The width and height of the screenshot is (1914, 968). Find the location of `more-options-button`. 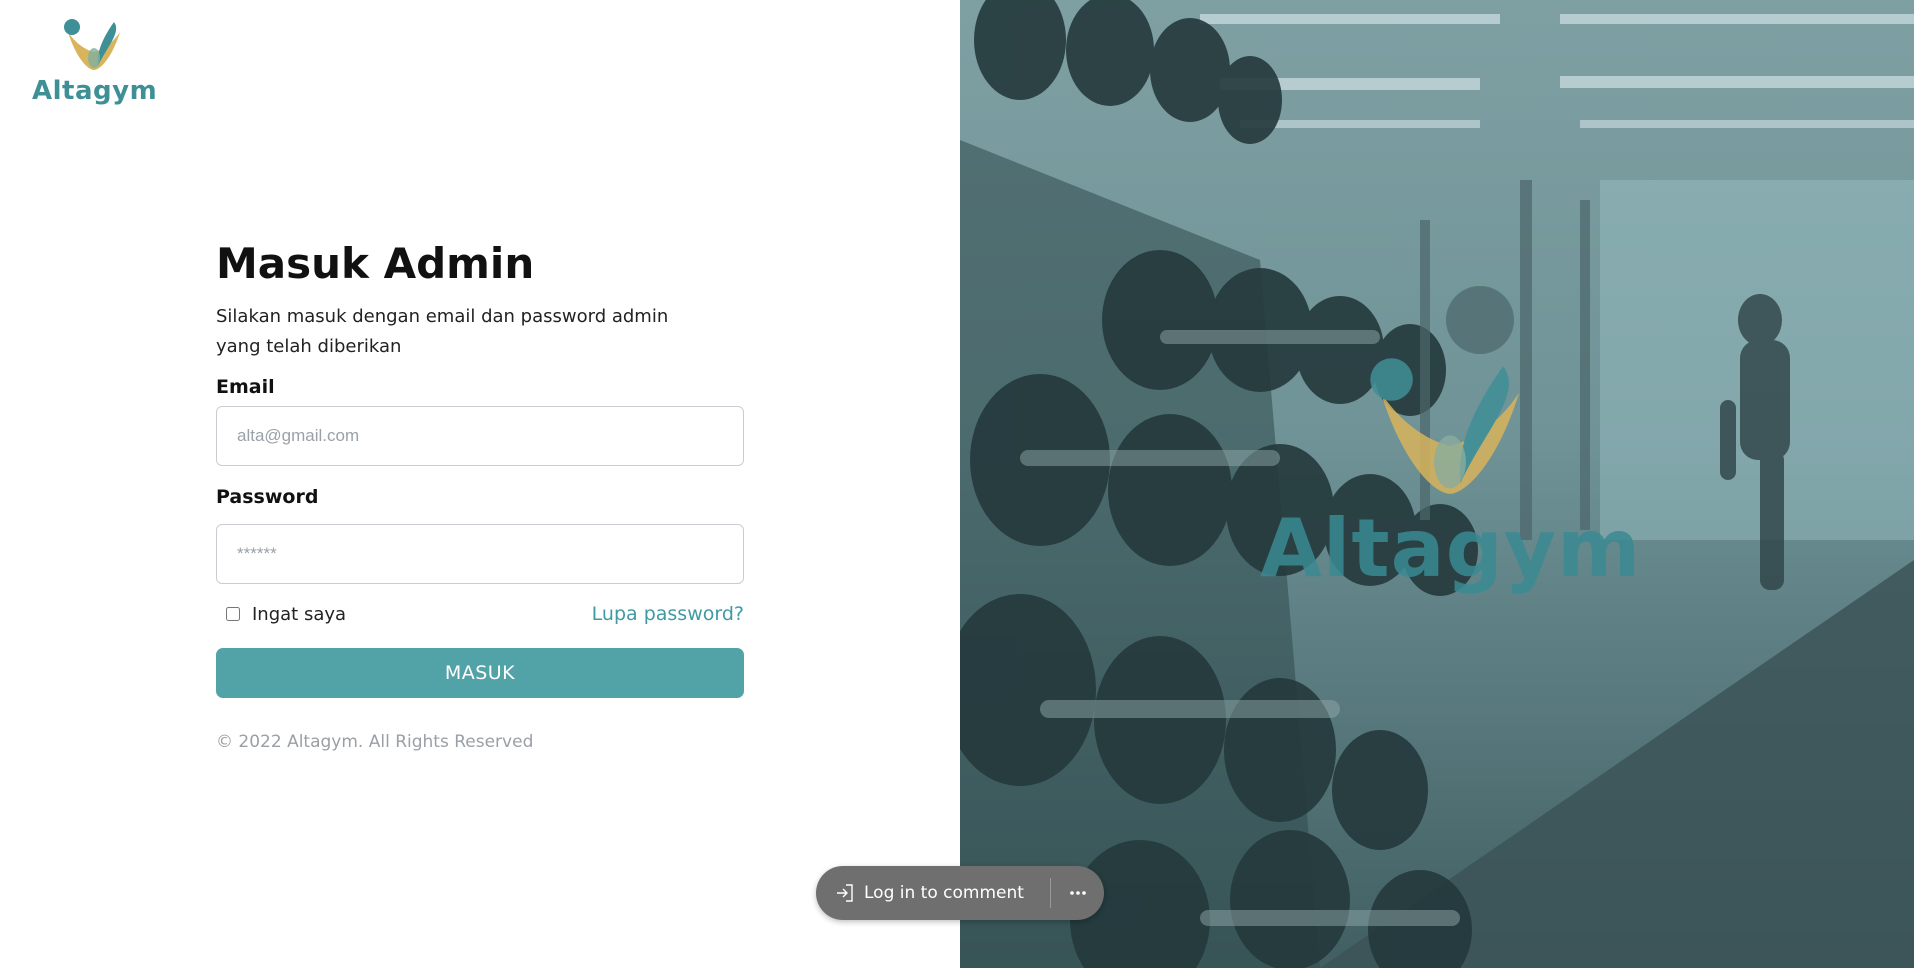

more-options-button is located at coordinates (1077, 893).